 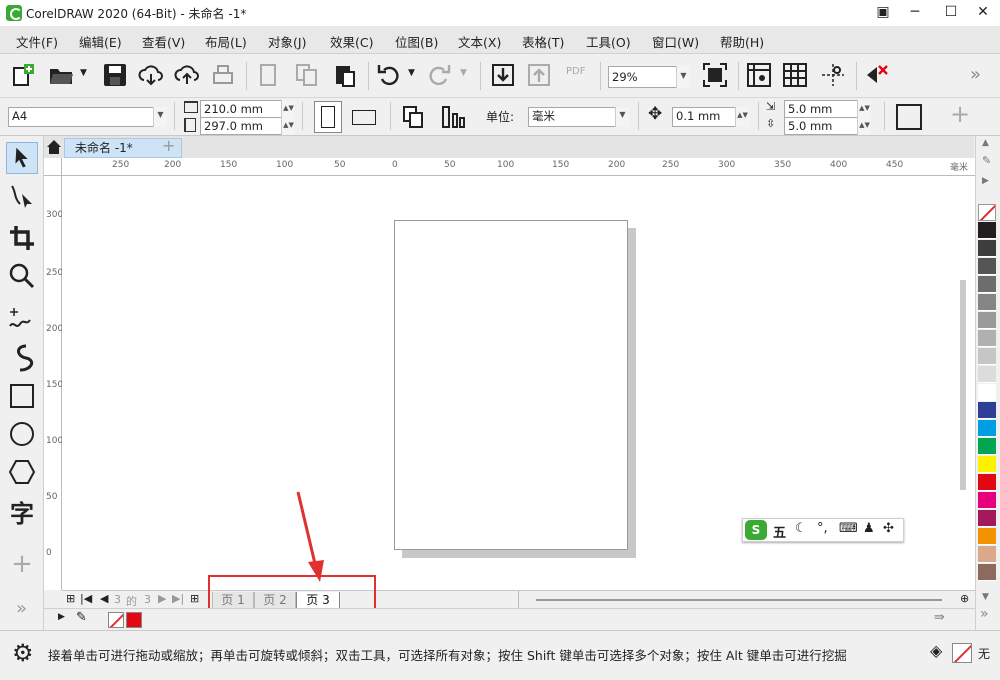 What do you see at coordinates (22, 196) in the screenshot?
I see `shape-tool-icon` at bounding box center [22, 196].